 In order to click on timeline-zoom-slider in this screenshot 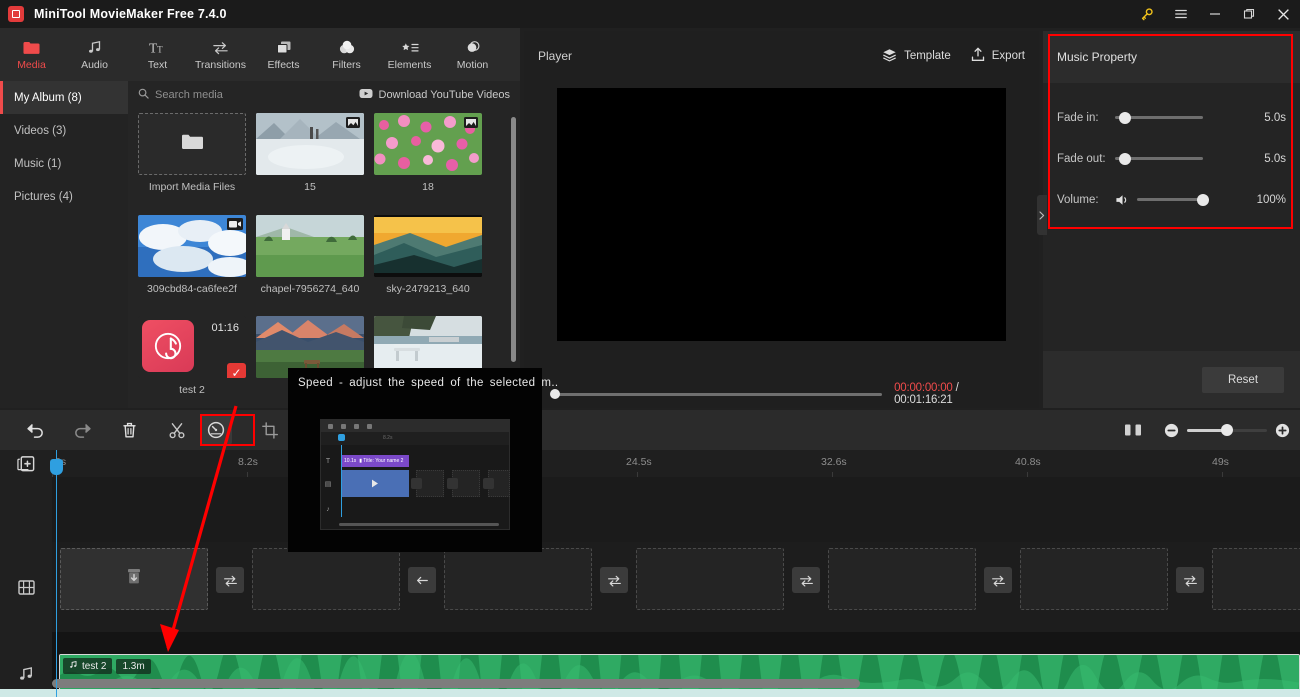, I will do `click(1227, 430)`.